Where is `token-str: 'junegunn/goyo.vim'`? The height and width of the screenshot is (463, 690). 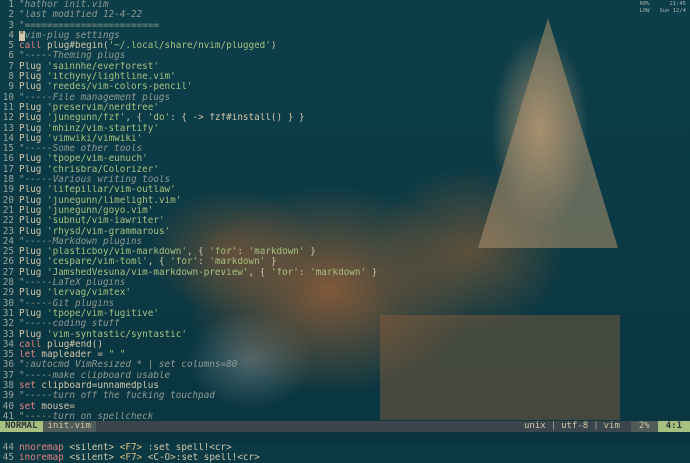 token-str: 'junegunn/goyo.vim' is located at coordinates (100, 210).